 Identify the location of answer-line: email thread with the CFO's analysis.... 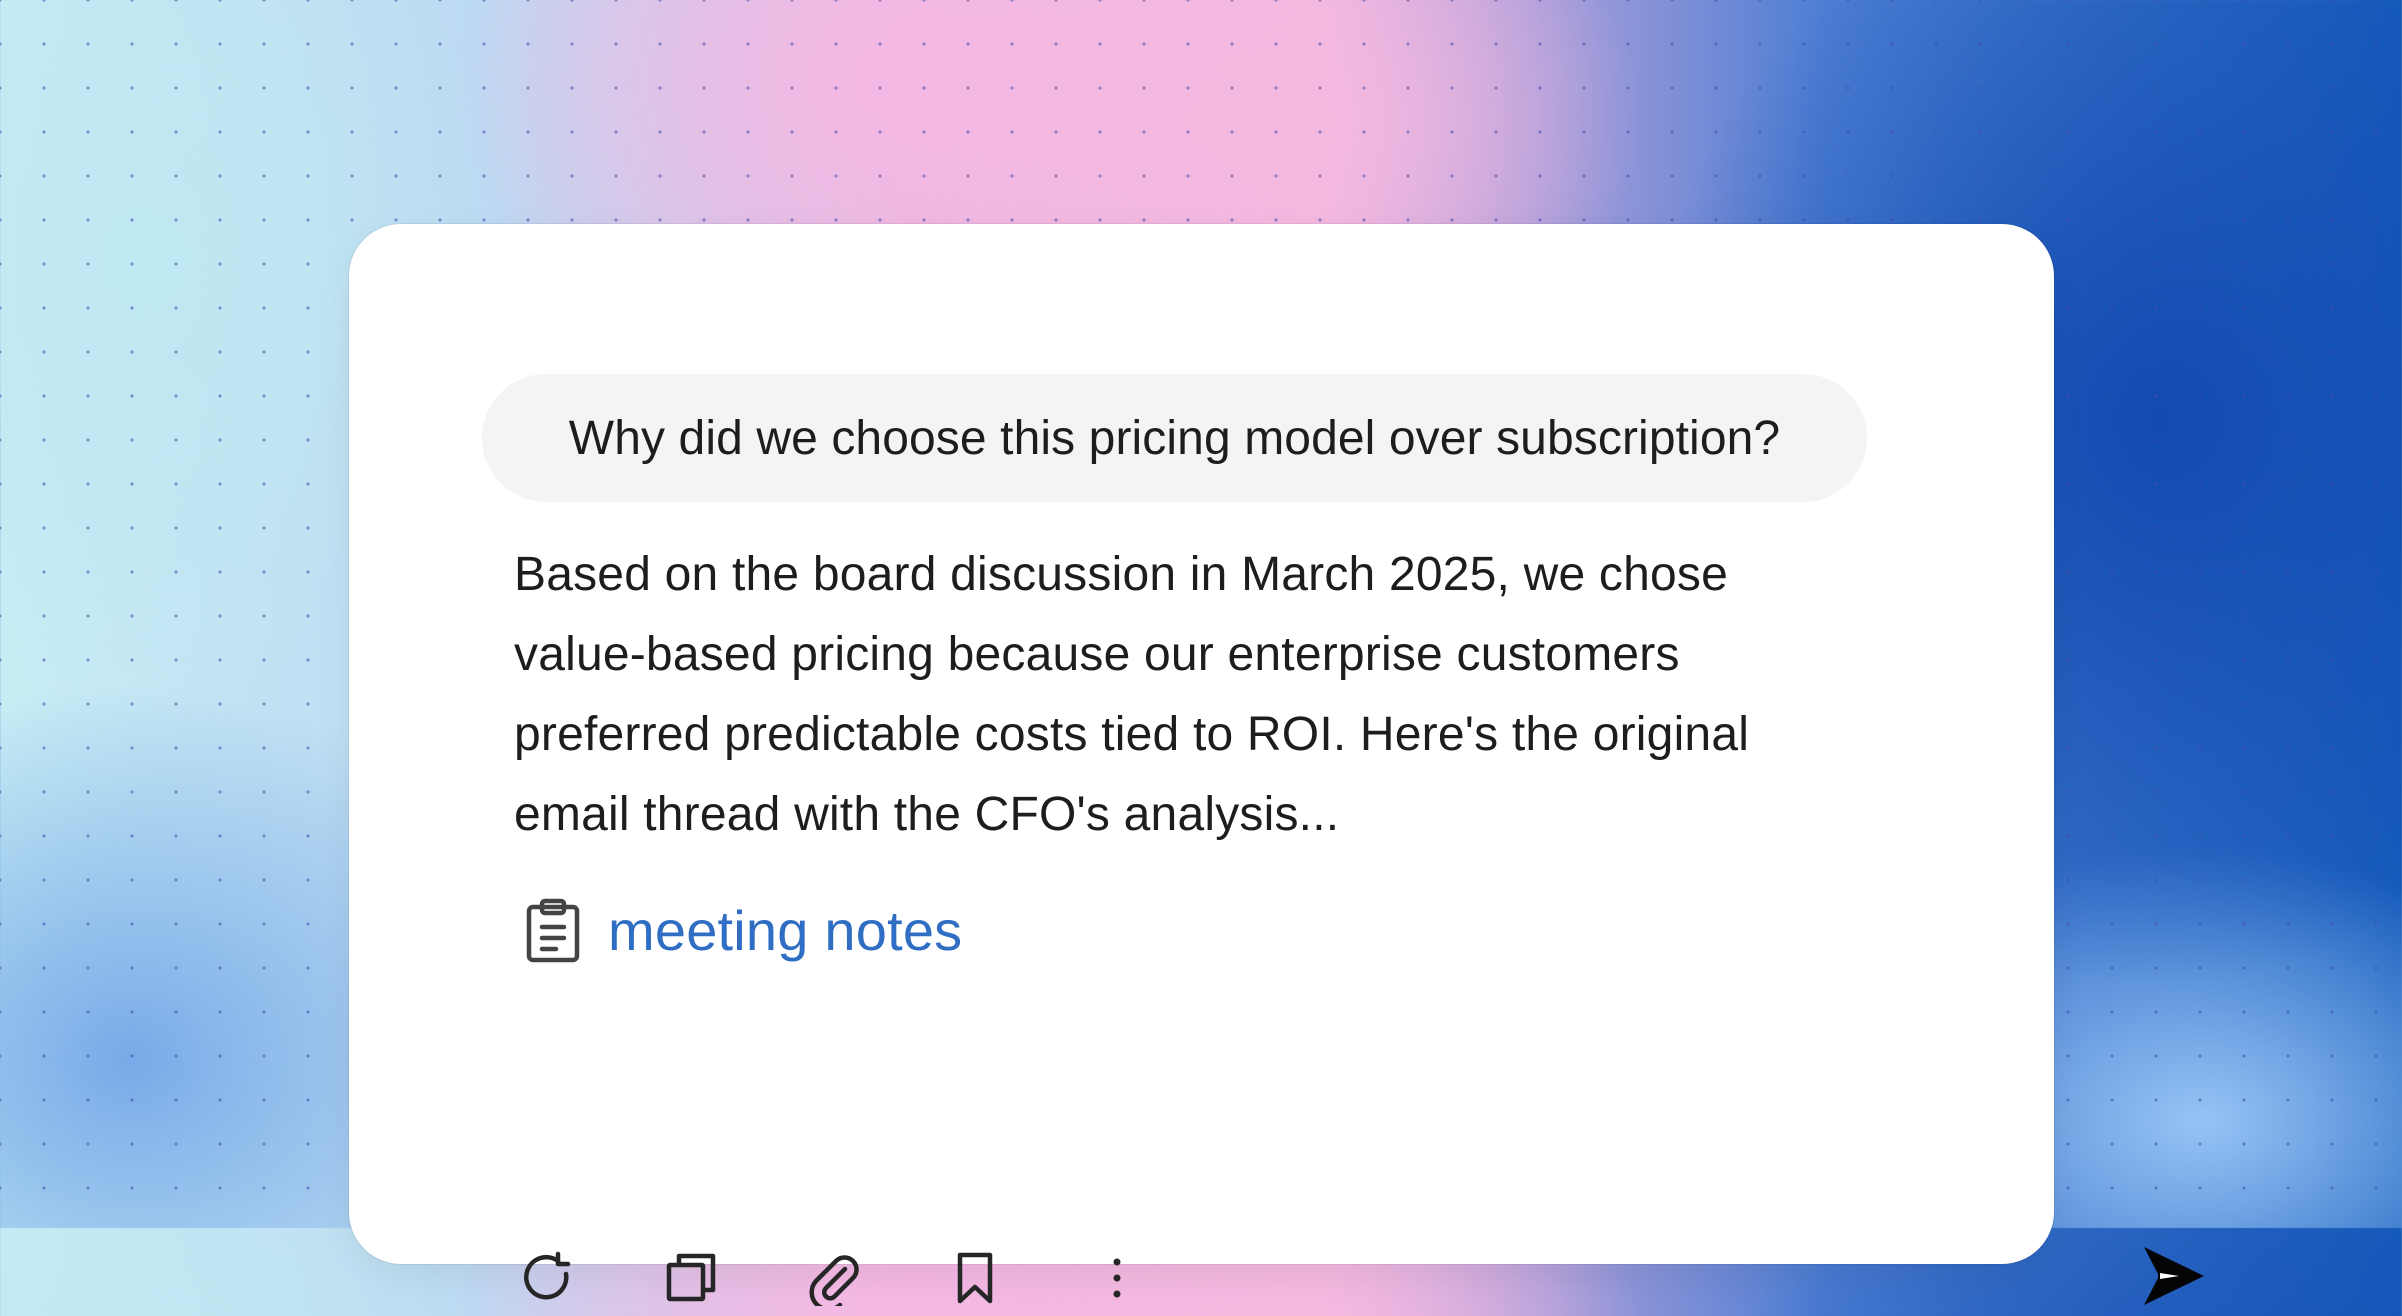
(927, 814).